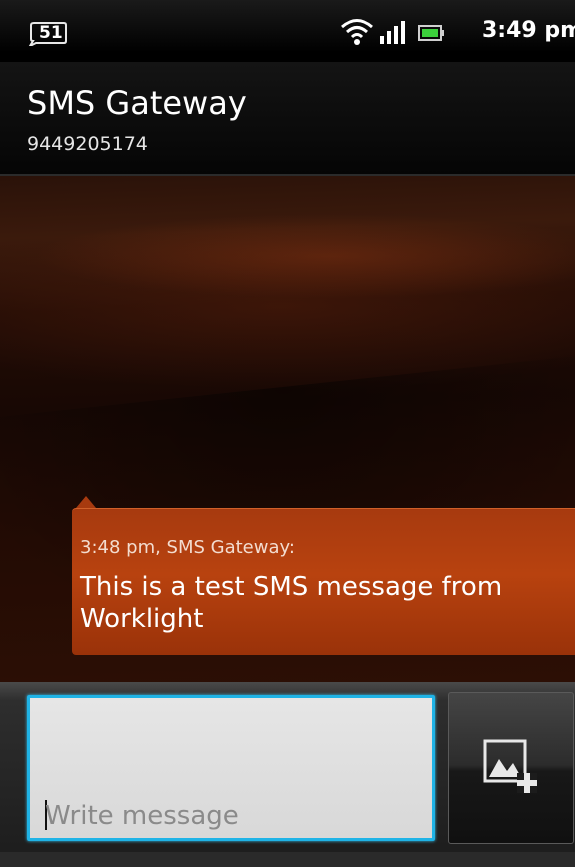 The height and width of the screenshot is (867, 575). Describe the element at coordinates (86, 502) in the screenshot. I see `bubble-tail` at that location.